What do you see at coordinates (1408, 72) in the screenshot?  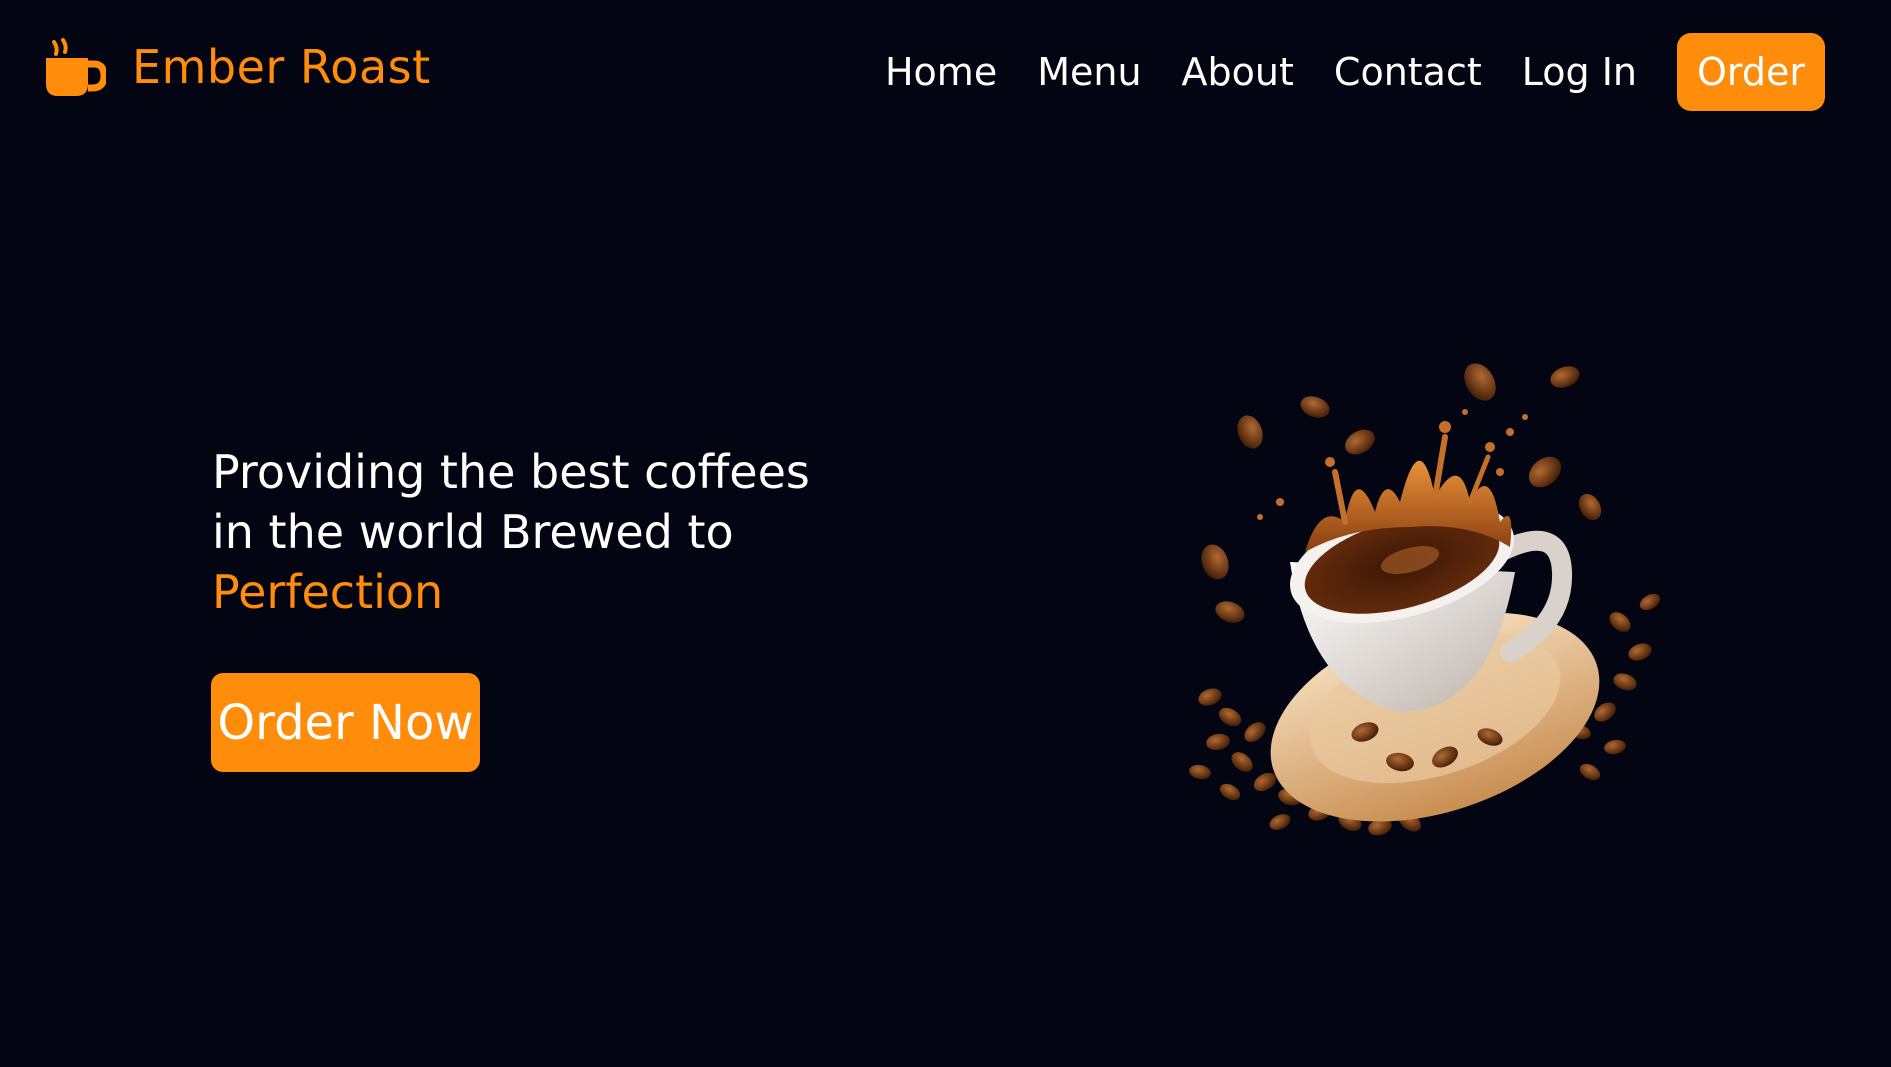 I see `nav-contact-link: Contact` at bounding box center [1408, 72].